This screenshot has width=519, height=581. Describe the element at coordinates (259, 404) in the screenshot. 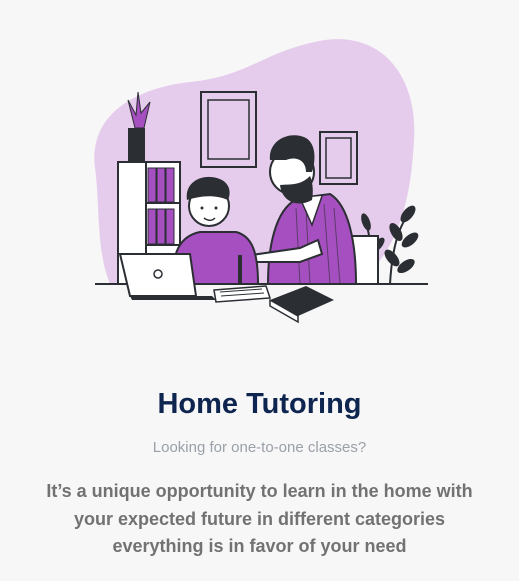

I see `page-title: Home Tutoring` at that location.